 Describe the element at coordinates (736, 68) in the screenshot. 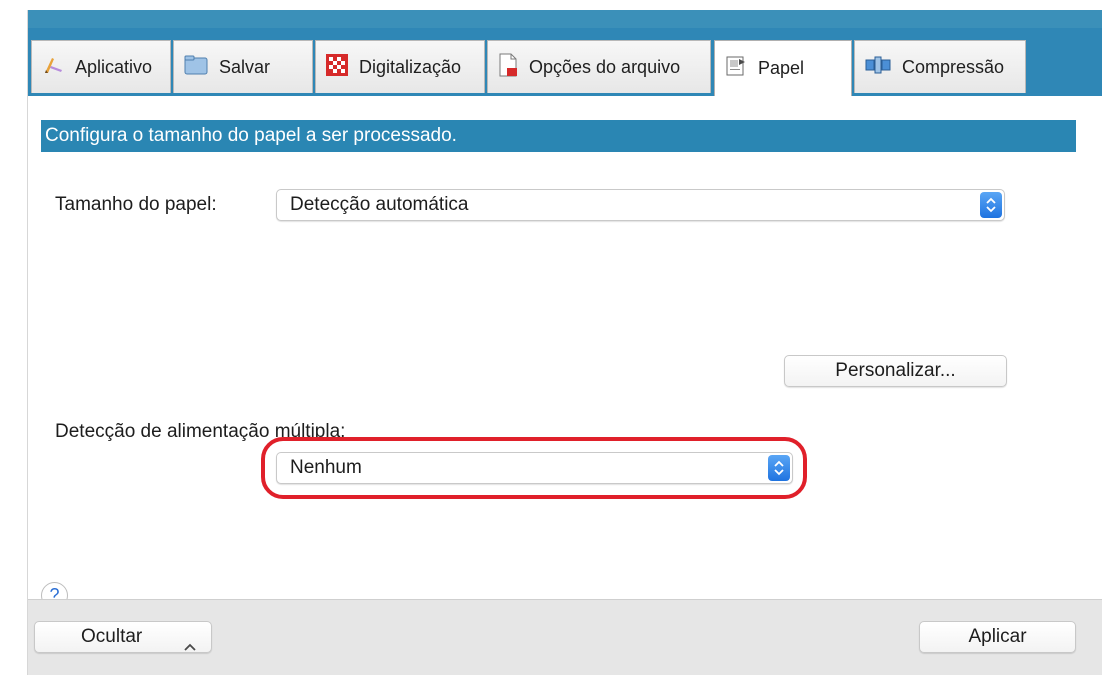

I see `paper-icon` at that location.